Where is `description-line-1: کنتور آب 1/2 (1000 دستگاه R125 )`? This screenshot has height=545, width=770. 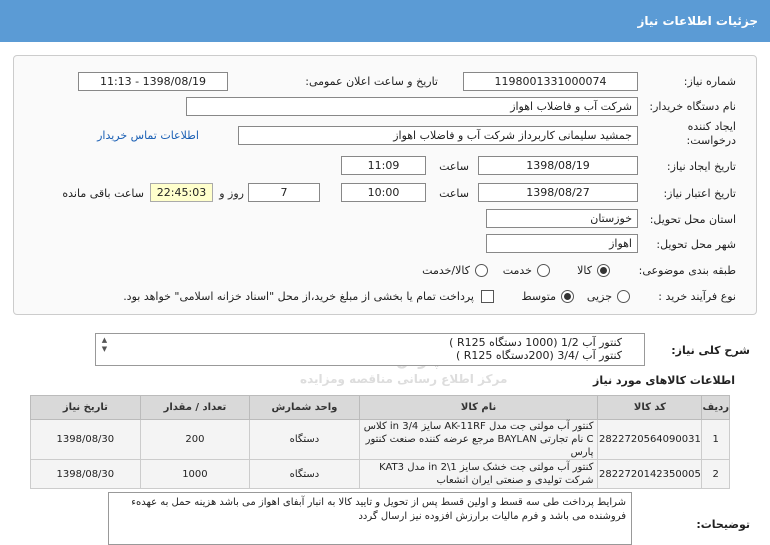
description-line-1: کنتور آب 1/2 (1000 دستگاه R125 ) is located at coordinates (535, 342).